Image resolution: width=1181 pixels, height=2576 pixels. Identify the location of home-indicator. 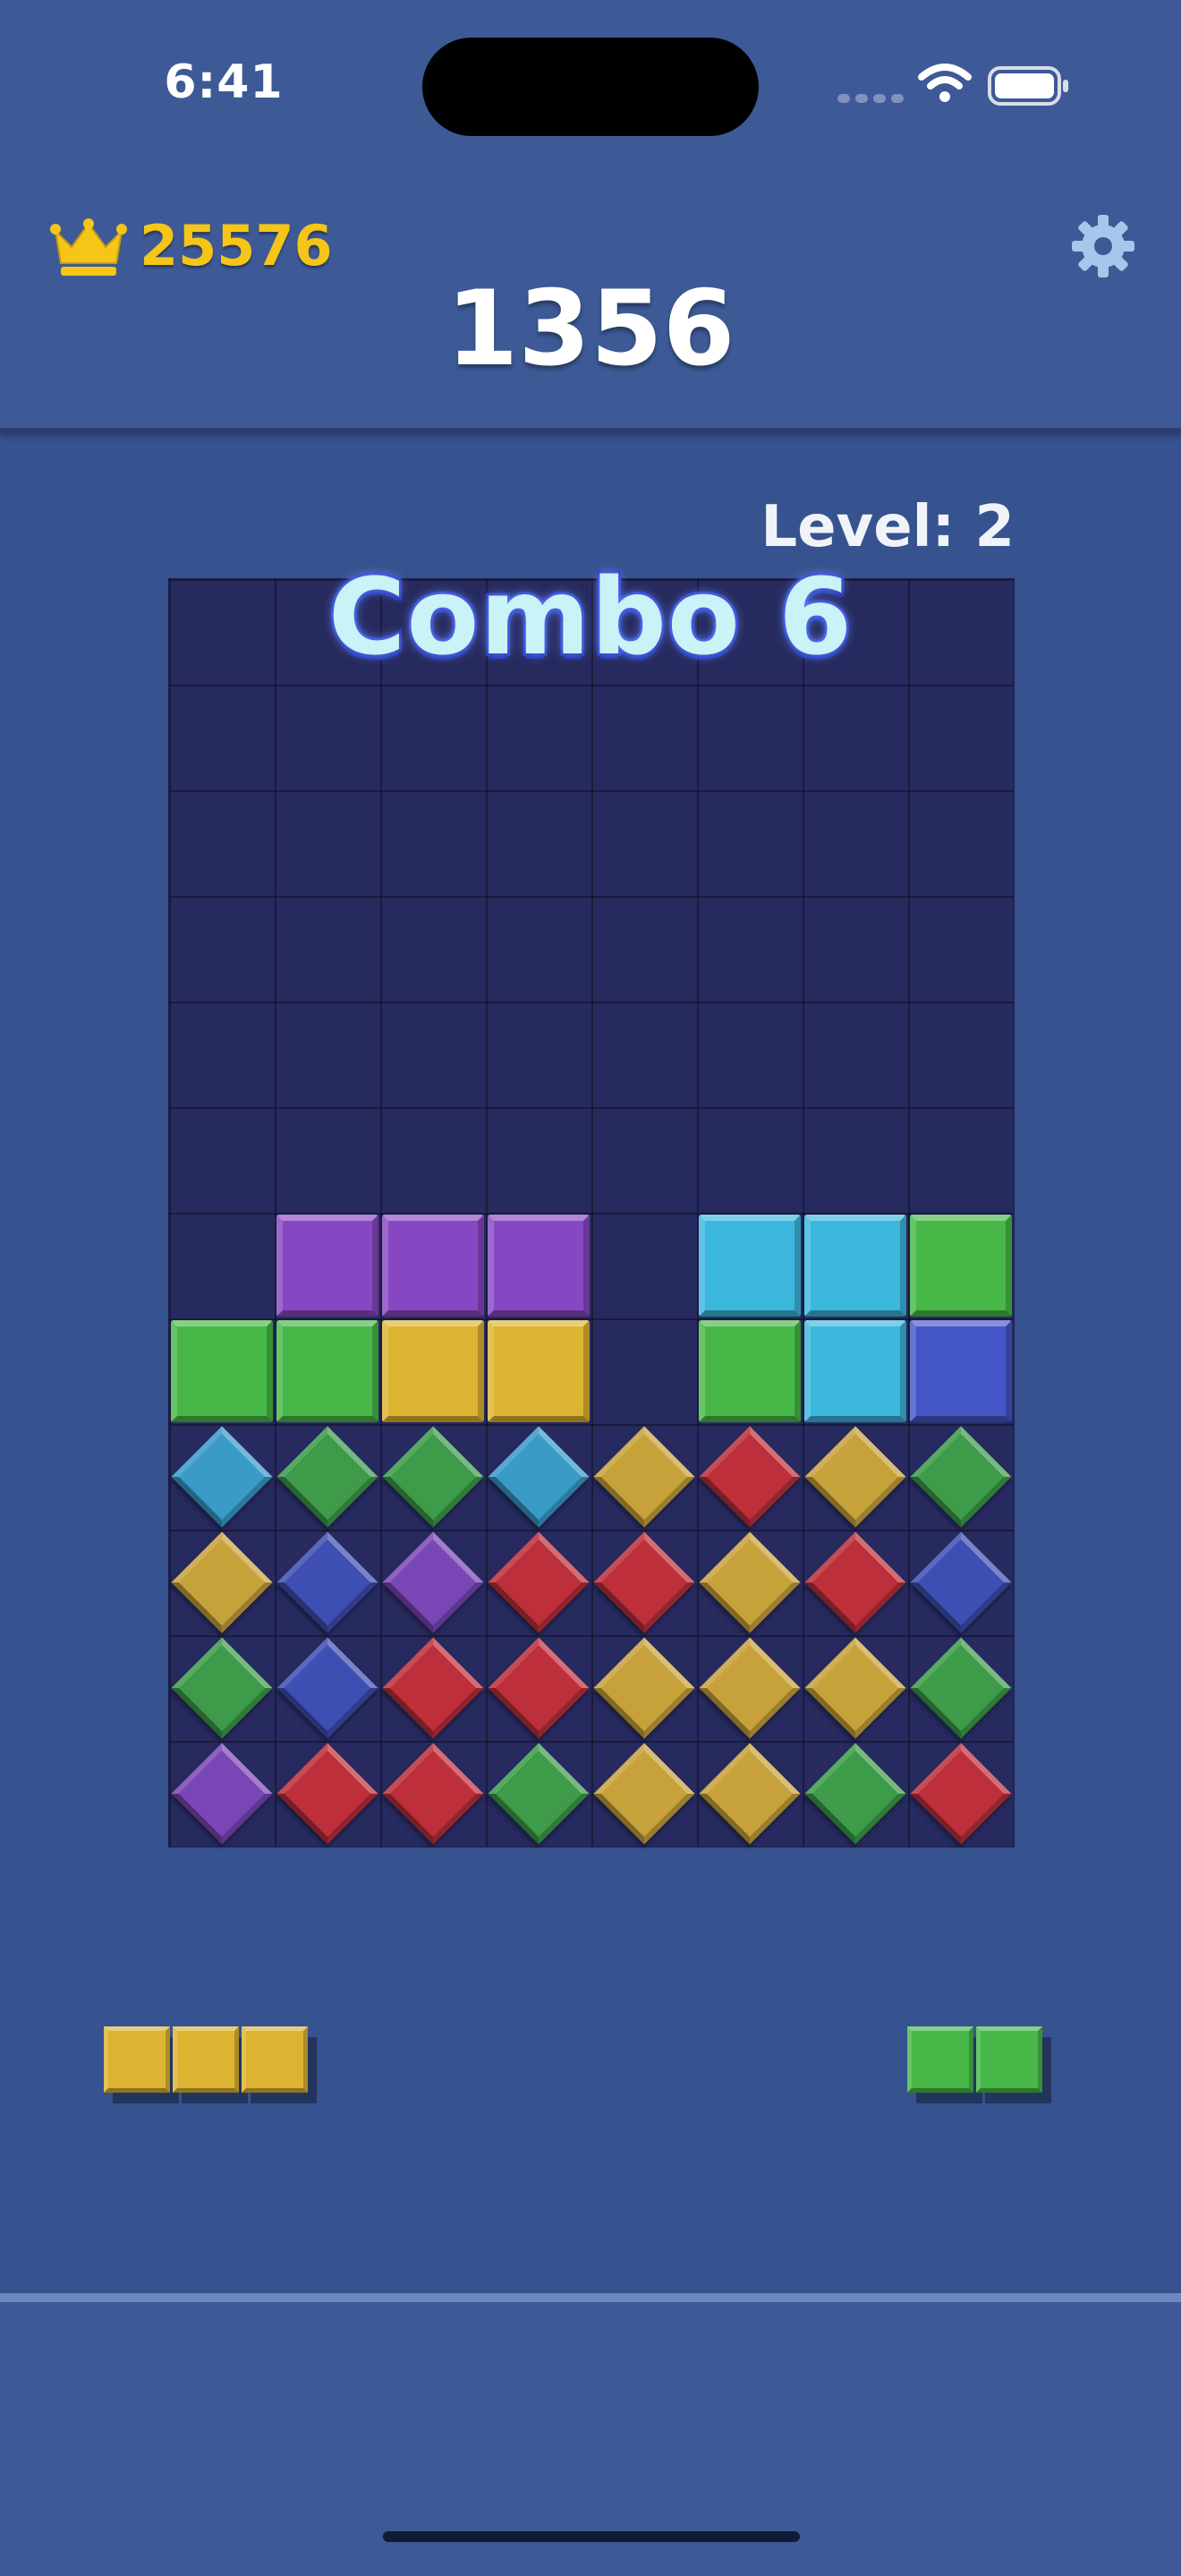
(591, 2536).